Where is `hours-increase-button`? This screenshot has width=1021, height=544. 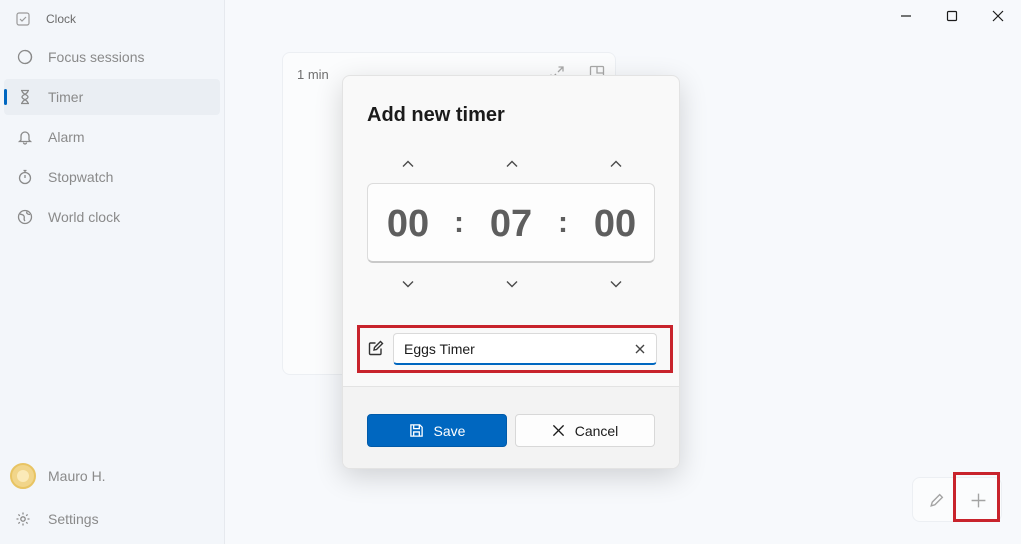
hours-increase-button is located at coordinates (408, 164).